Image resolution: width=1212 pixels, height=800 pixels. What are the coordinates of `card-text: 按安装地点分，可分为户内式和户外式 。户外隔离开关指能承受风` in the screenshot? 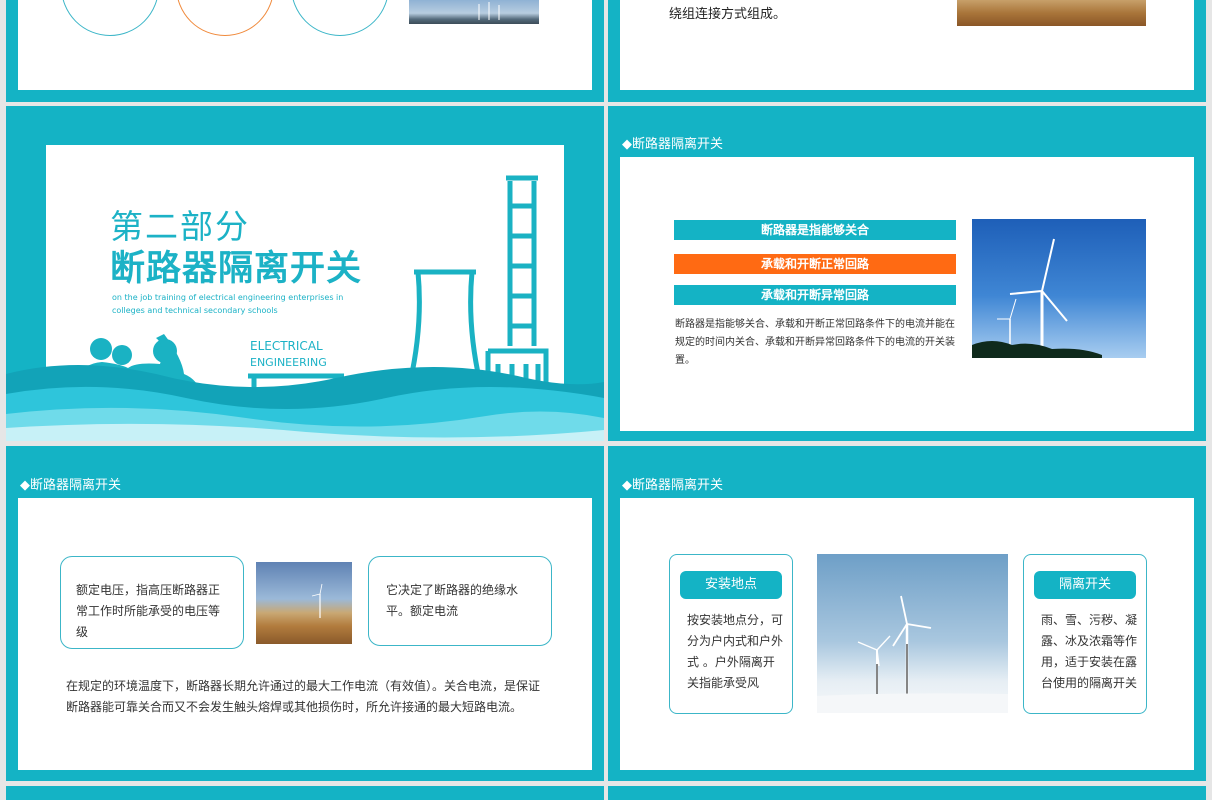 It's located at (735, 651).